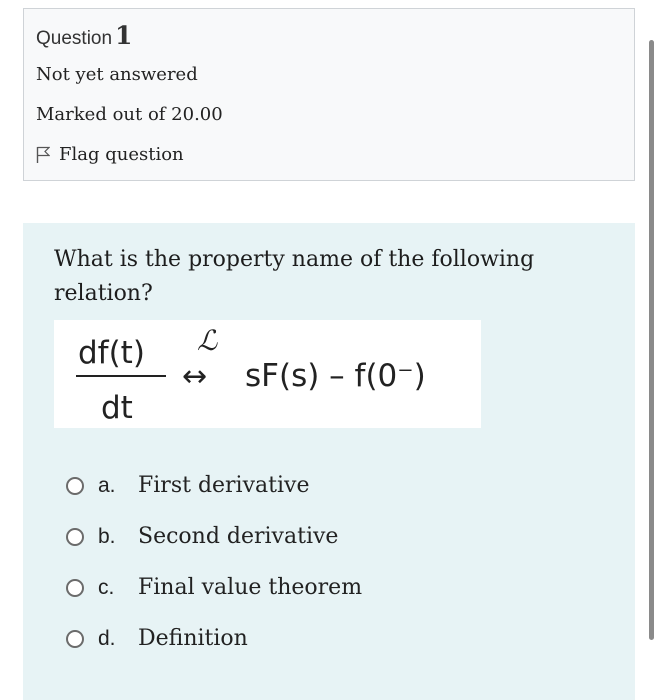 Image resolution: width=661 pixels, height=700 pixels. Describe the element at coordinates (75, 587) in the screenshot. I see `radio-c` at that location.